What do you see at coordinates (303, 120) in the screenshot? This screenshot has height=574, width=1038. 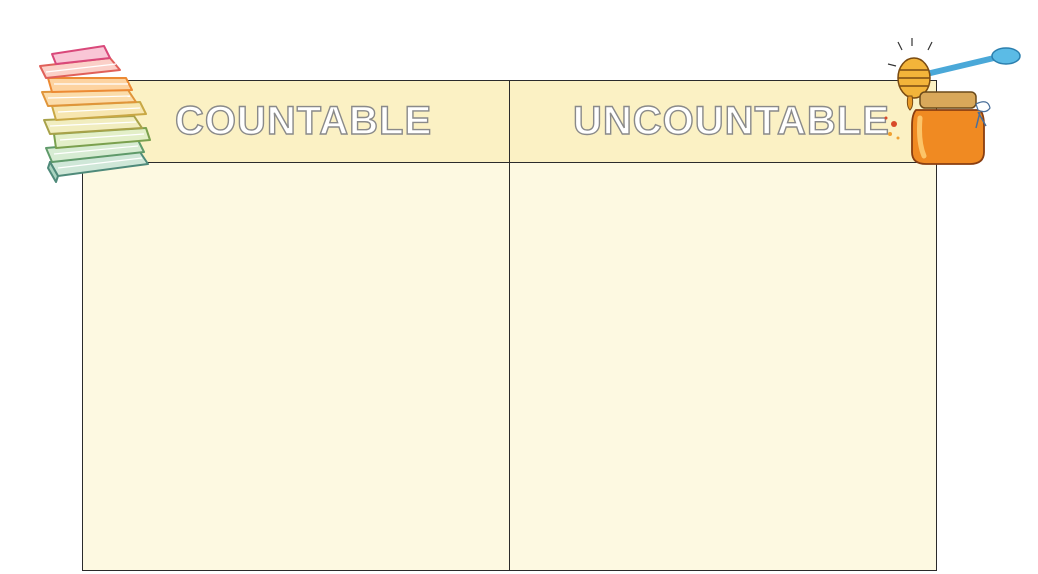 I see `countable-header: COUNTABLE` at bounding box center [303, 120].